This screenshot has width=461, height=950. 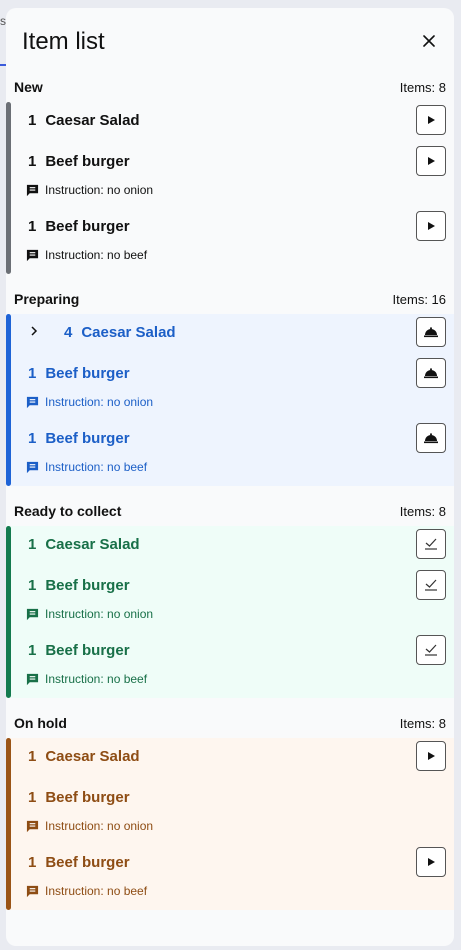 What do you see at coordinates (34, 330) in the screenshot?
I see `chevron-right-icon` at bounding box center [34, 330].